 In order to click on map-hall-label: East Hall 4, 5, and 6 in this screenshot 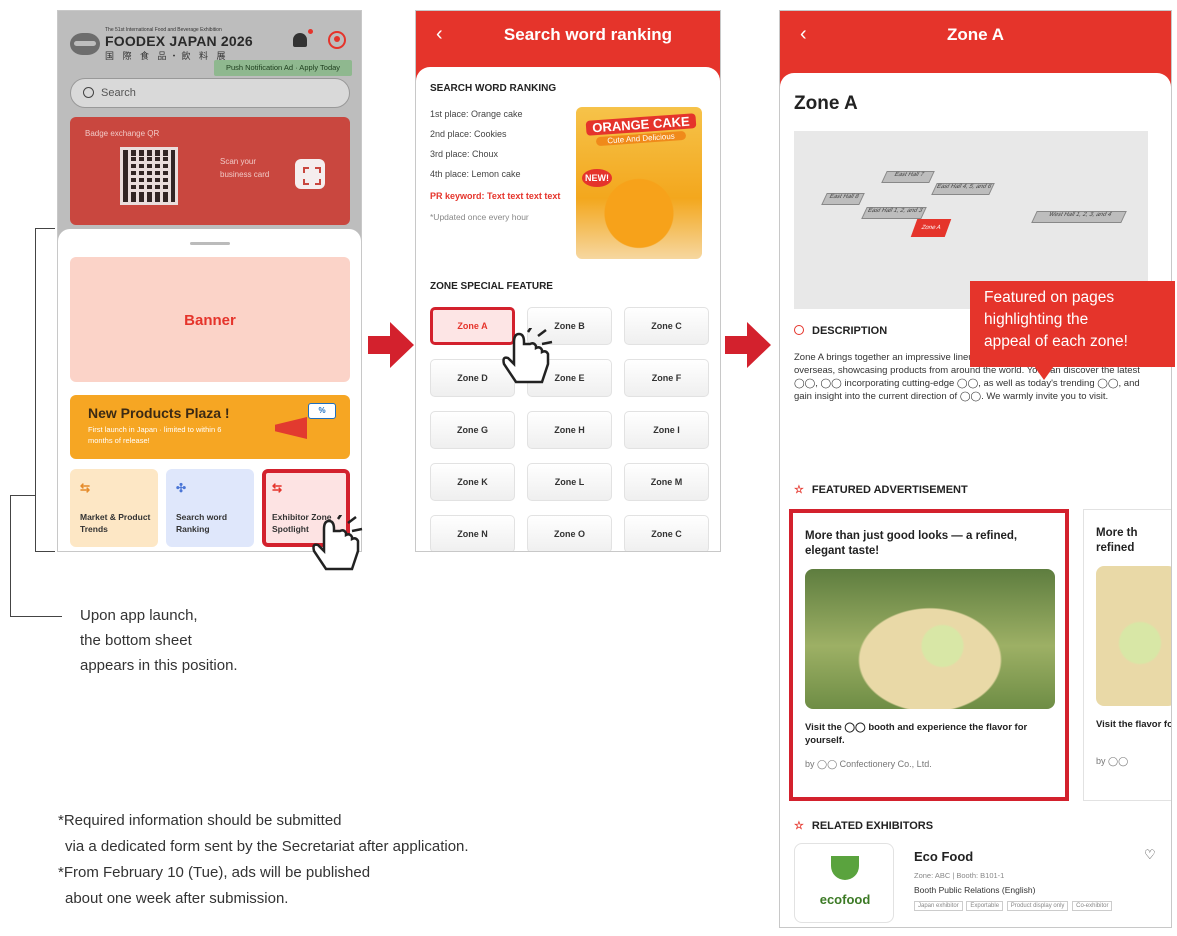, I will do `click(963, 189)`.